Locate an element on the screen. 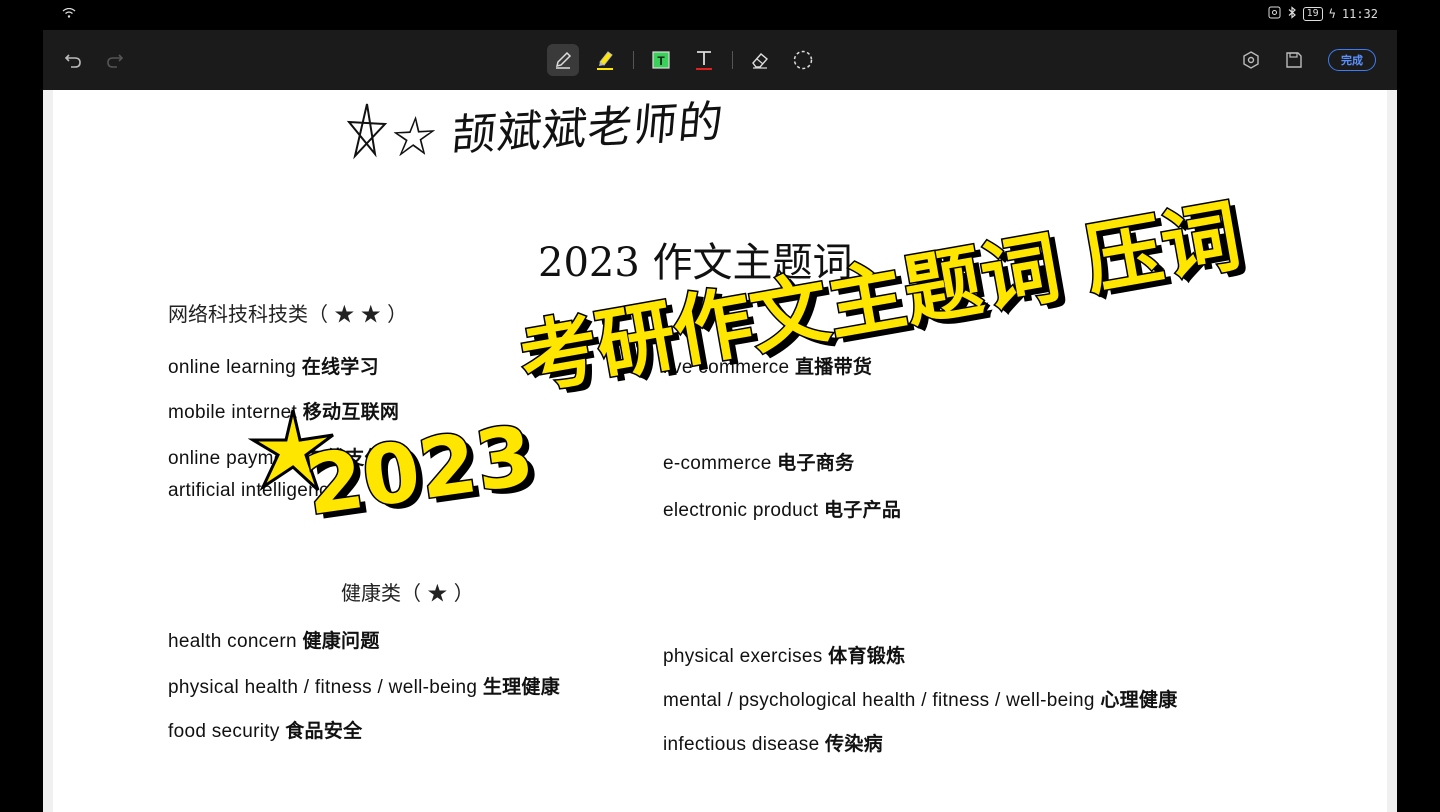 This screenshot has height=812, width=1440. note-toolbar: T 完成 is located at coordinates (720, 60).